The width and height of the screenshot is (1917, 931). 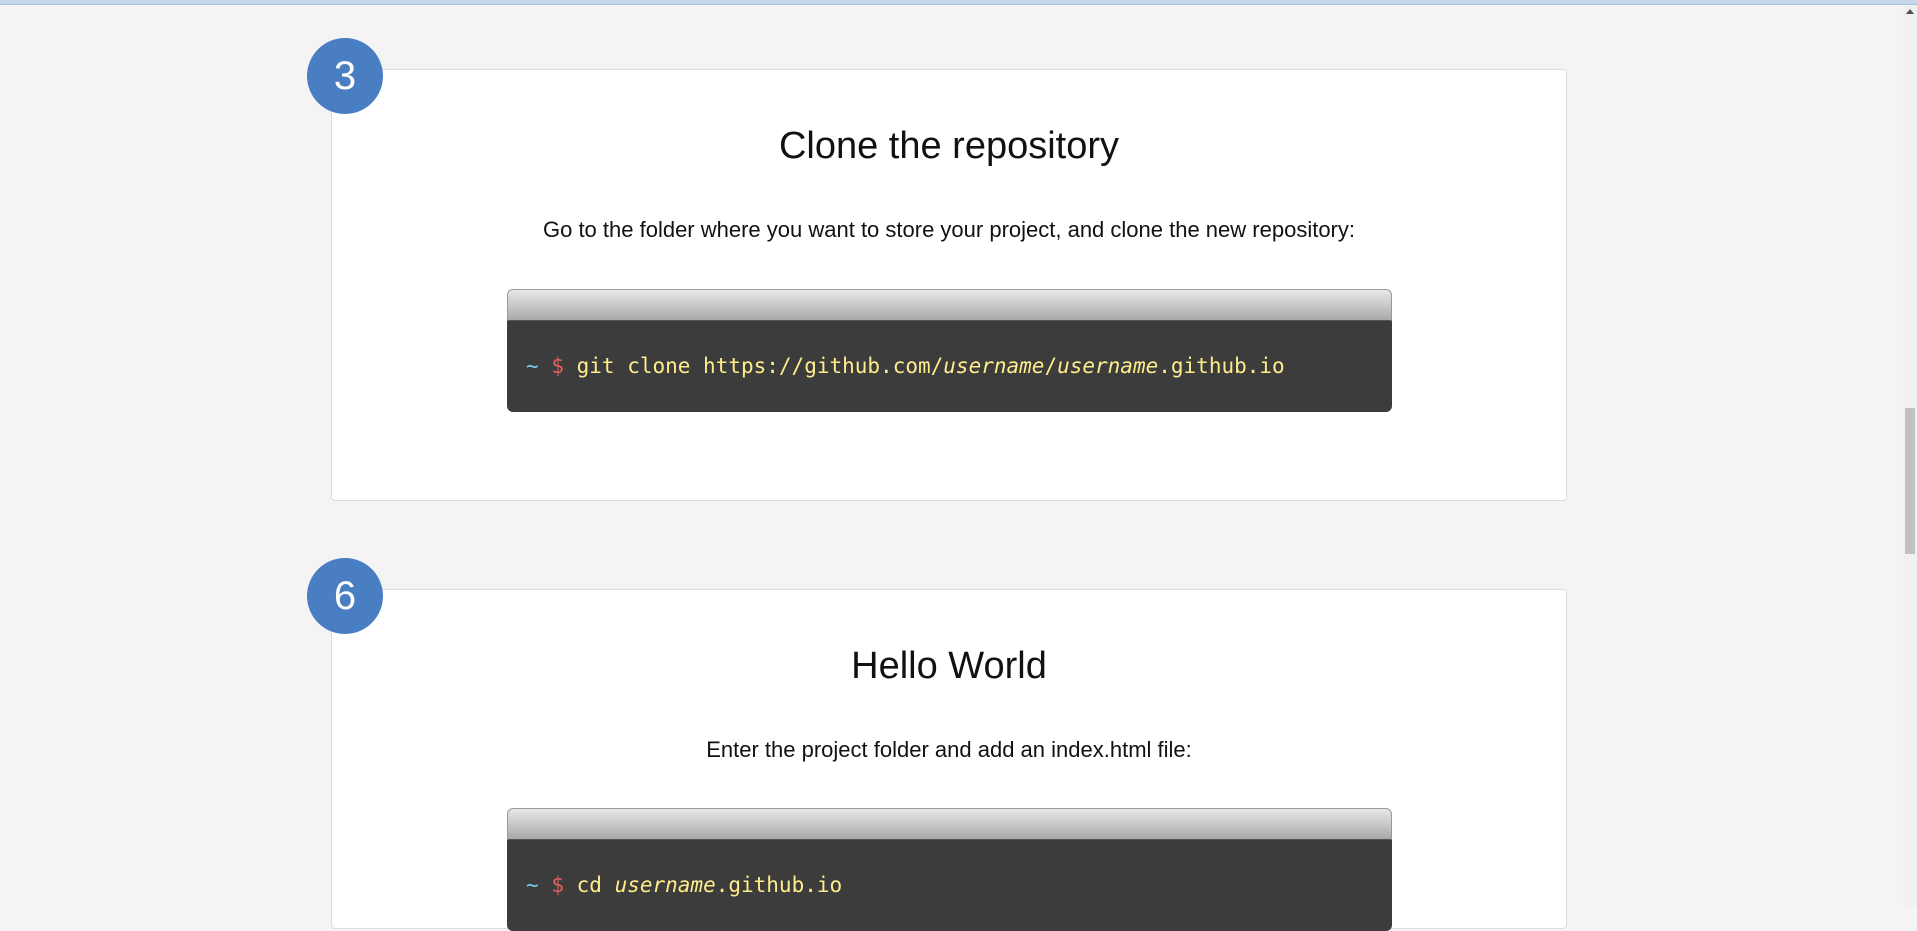 I want to click on command-part: cd, so click(x=595, y=885).